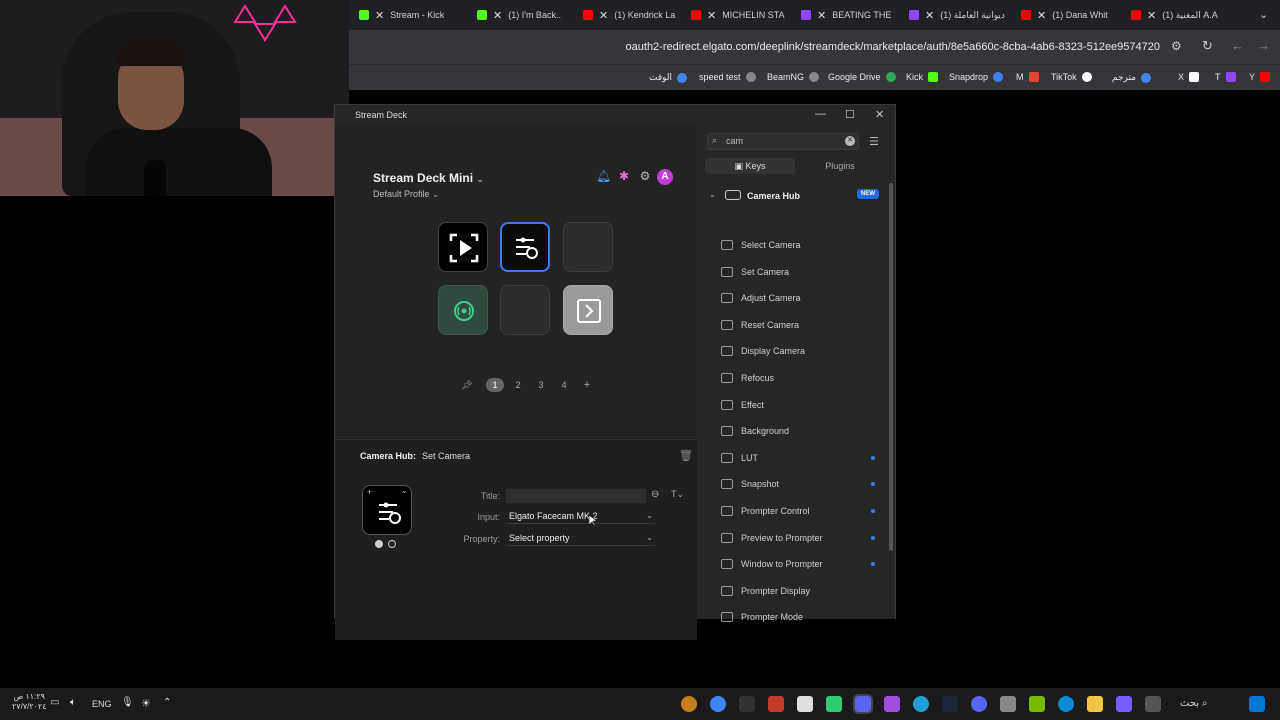 This screenshot has height=720, width=1280. I want to click on browser-tab: ✕ (1) ديوانية العاملة, so click(964, 15).